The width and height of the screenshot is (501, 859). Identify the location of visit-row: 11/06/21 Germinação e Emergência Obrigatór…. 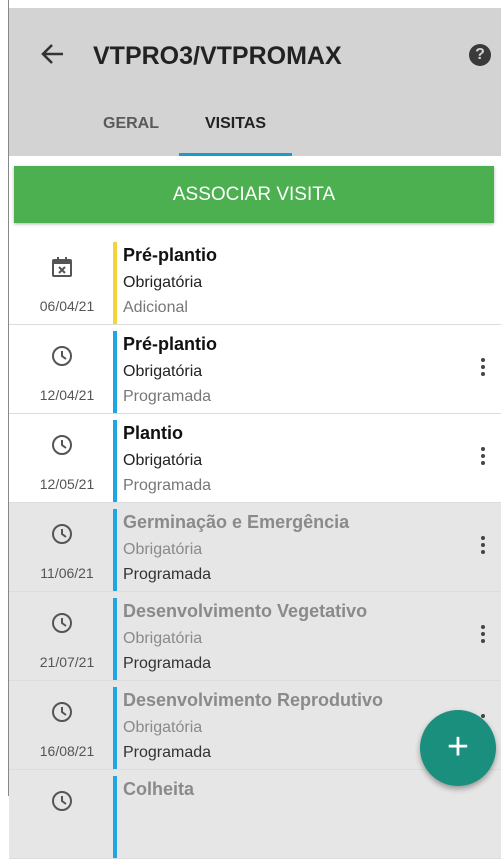
(255, 547).